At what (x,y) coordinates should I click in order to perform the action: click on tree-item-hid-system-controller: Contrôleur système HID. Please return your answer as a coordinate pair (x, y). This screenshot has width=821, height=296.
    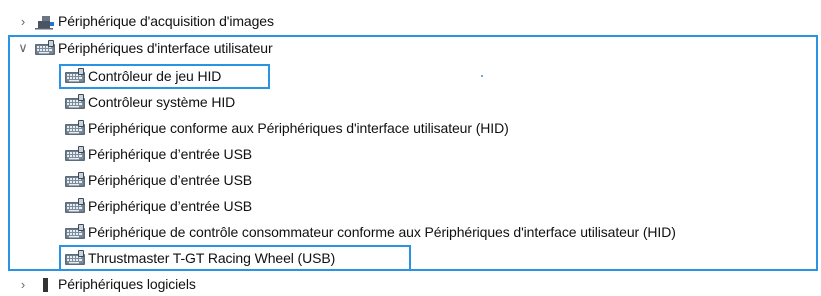
    Looking at the image, I should click on (148, 102).